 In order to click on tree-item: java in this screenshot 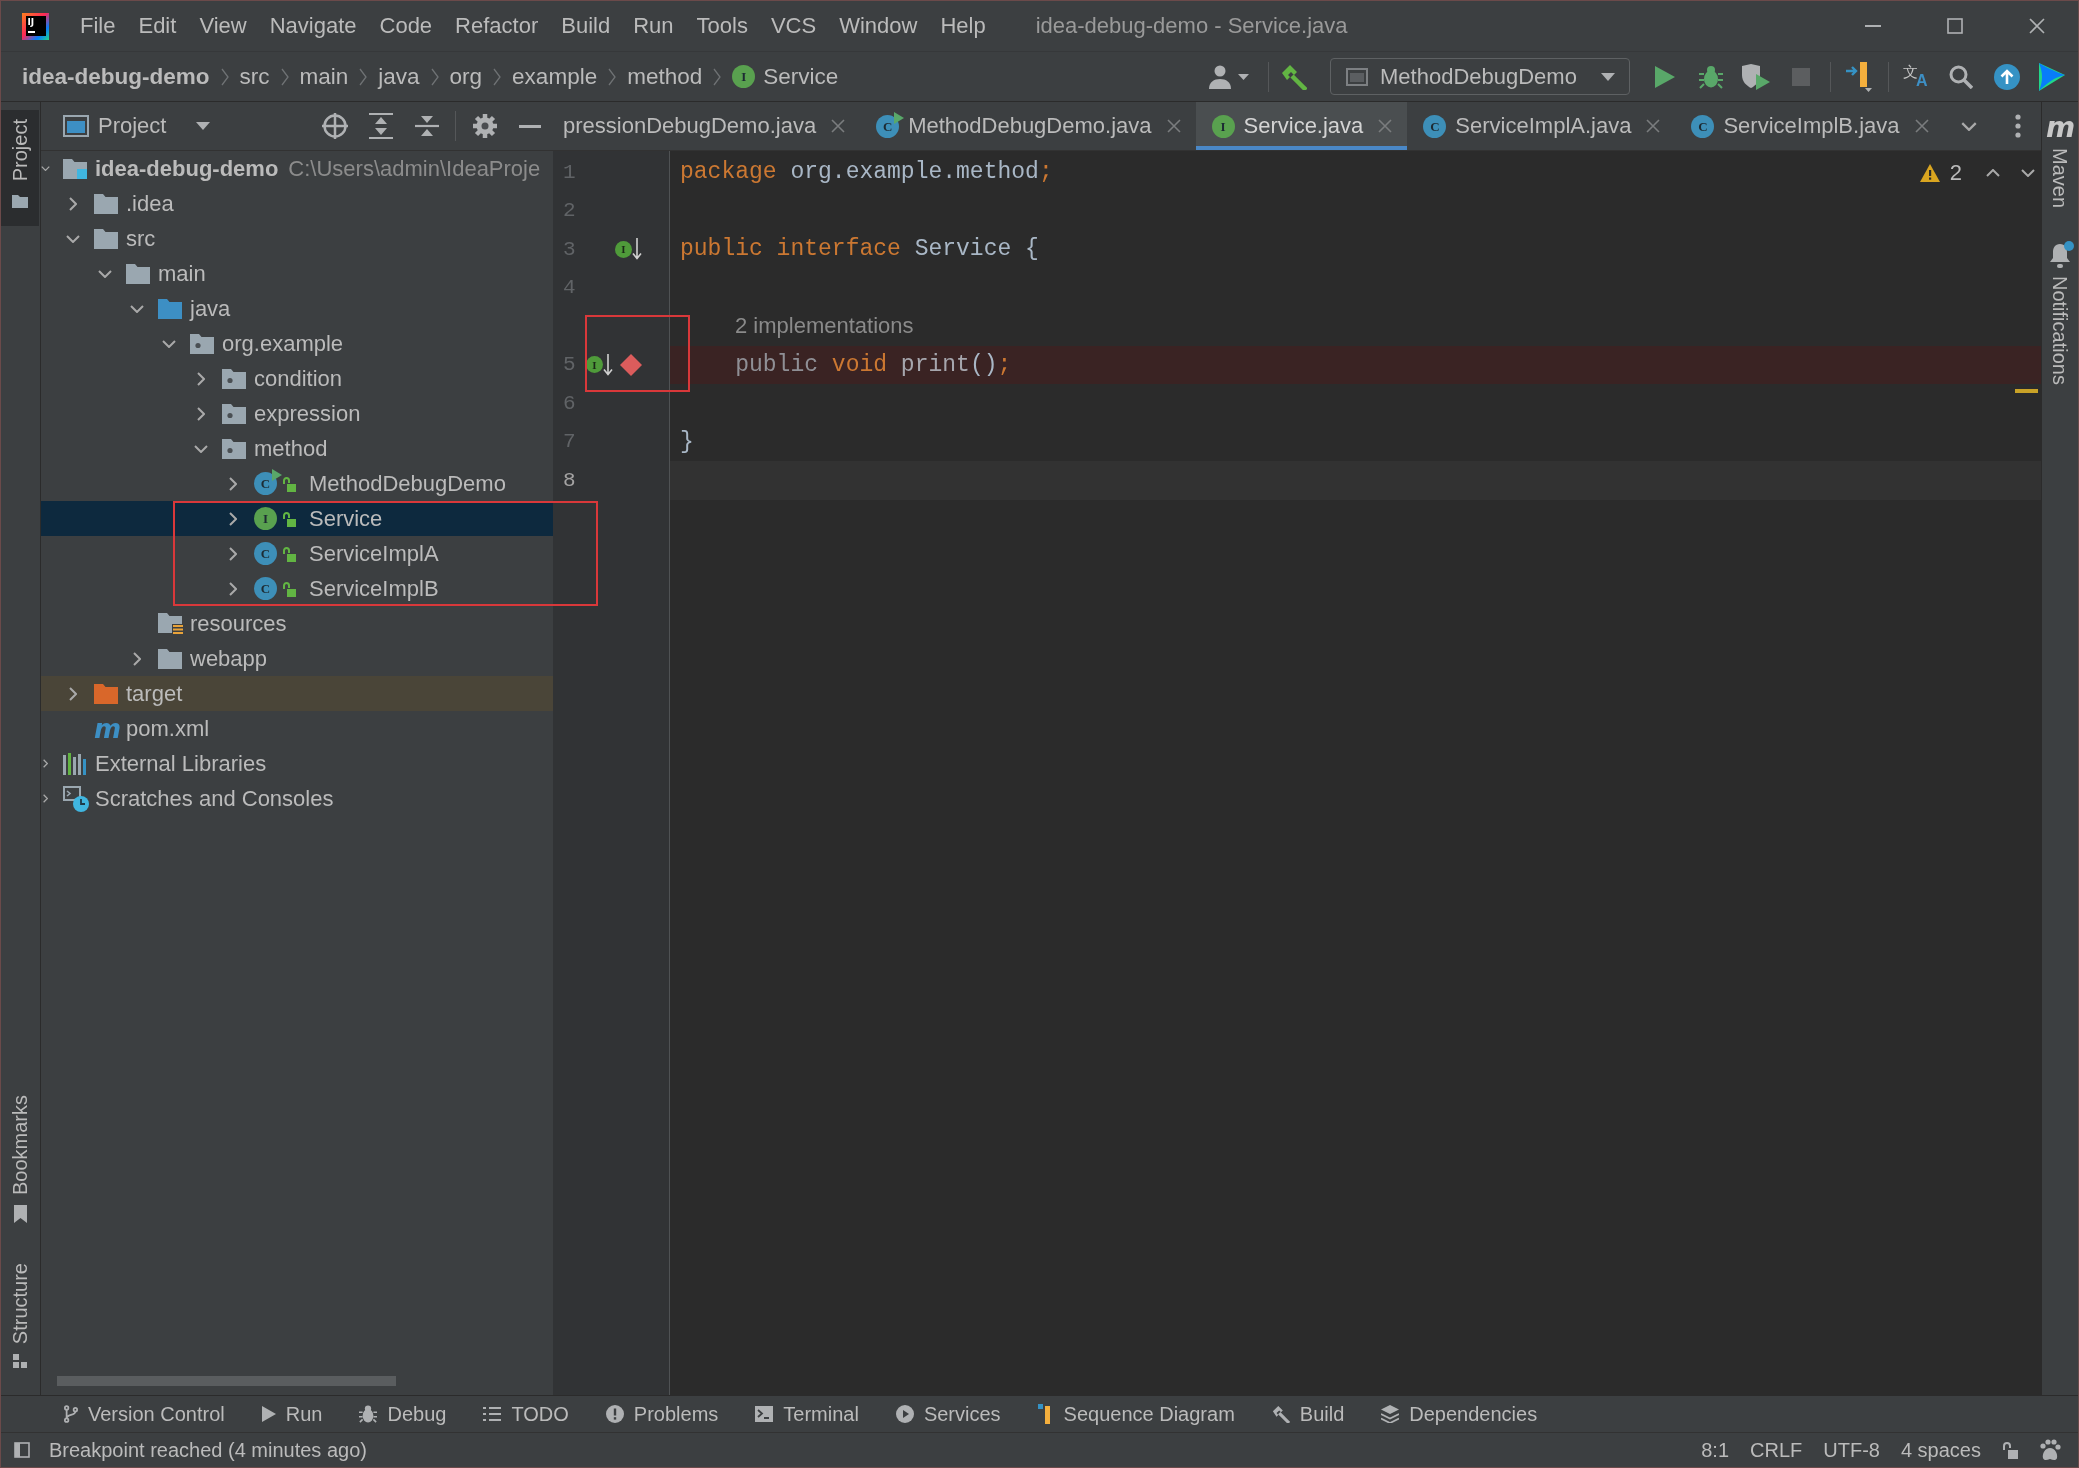, I will do `click(297, 308)`.